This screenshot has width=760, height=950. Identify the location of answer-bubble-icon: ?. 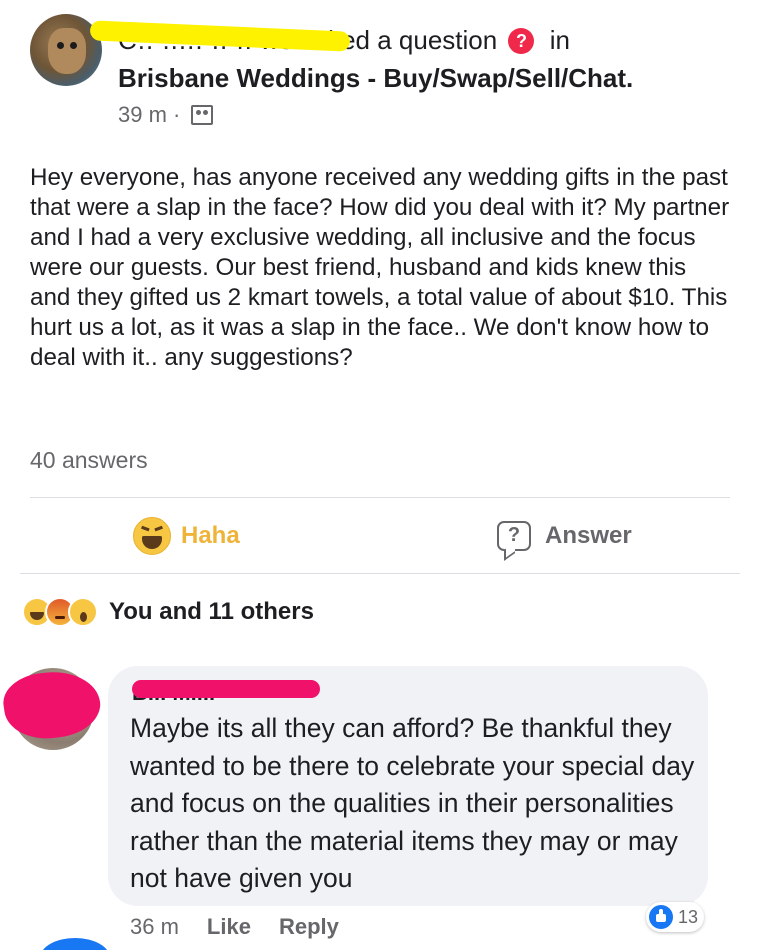
(514, 536).